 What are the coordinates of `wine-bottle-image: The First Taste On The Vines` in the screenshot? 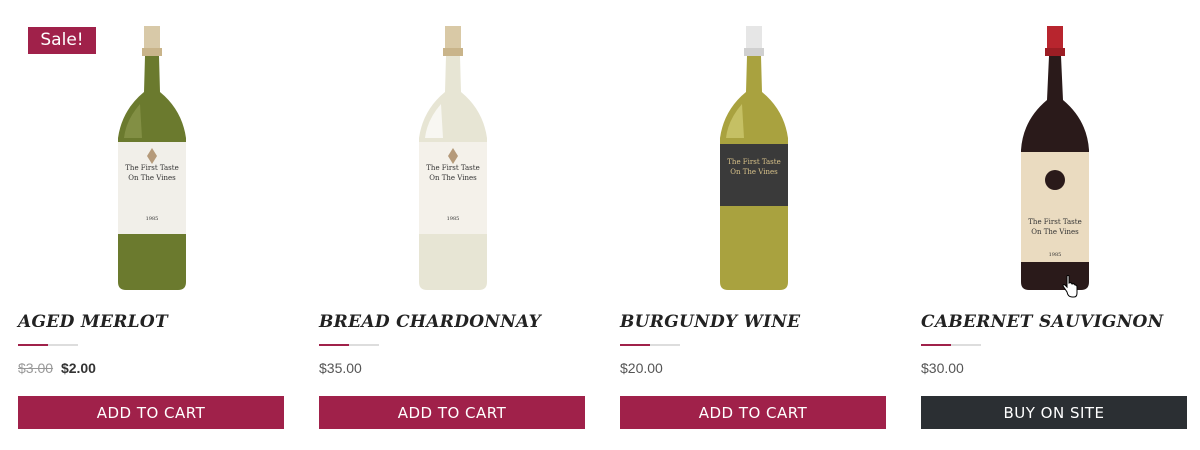 It's located at (753, 158).